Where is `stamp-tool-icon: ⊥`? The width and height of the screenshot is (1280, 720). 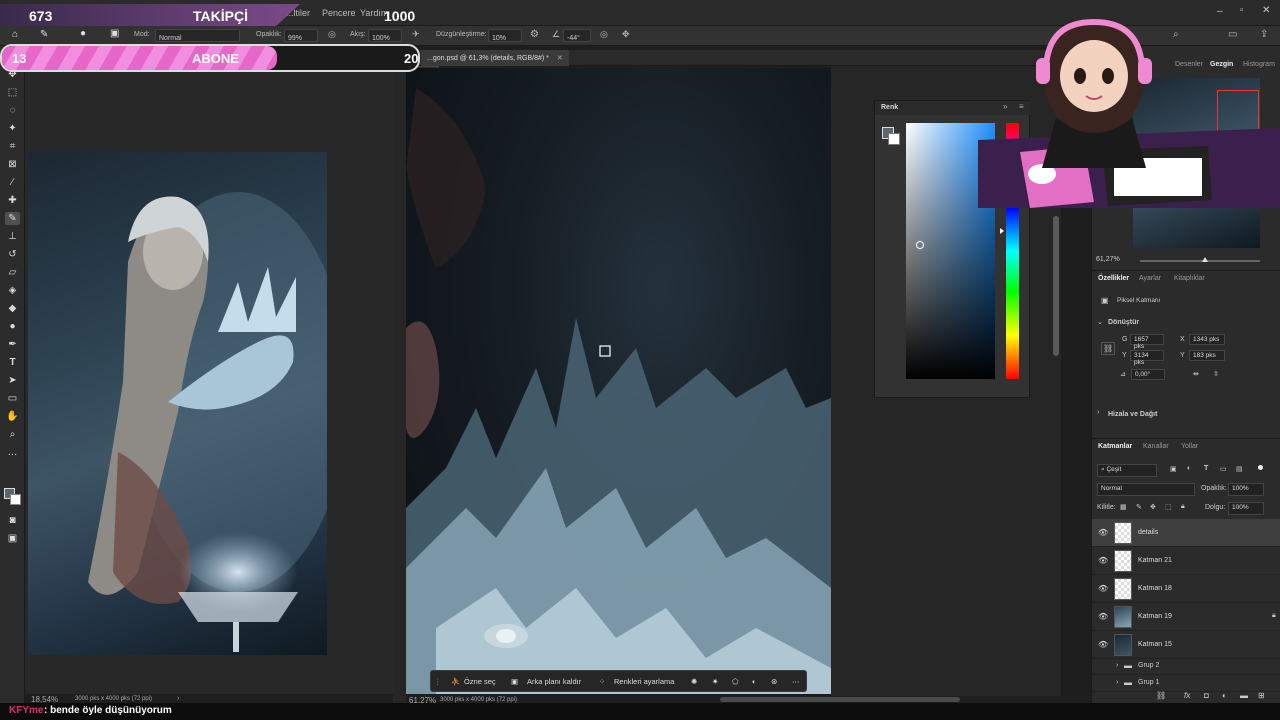
stamp-tool-icon: ⊥ is located at coordinates (12, 236).